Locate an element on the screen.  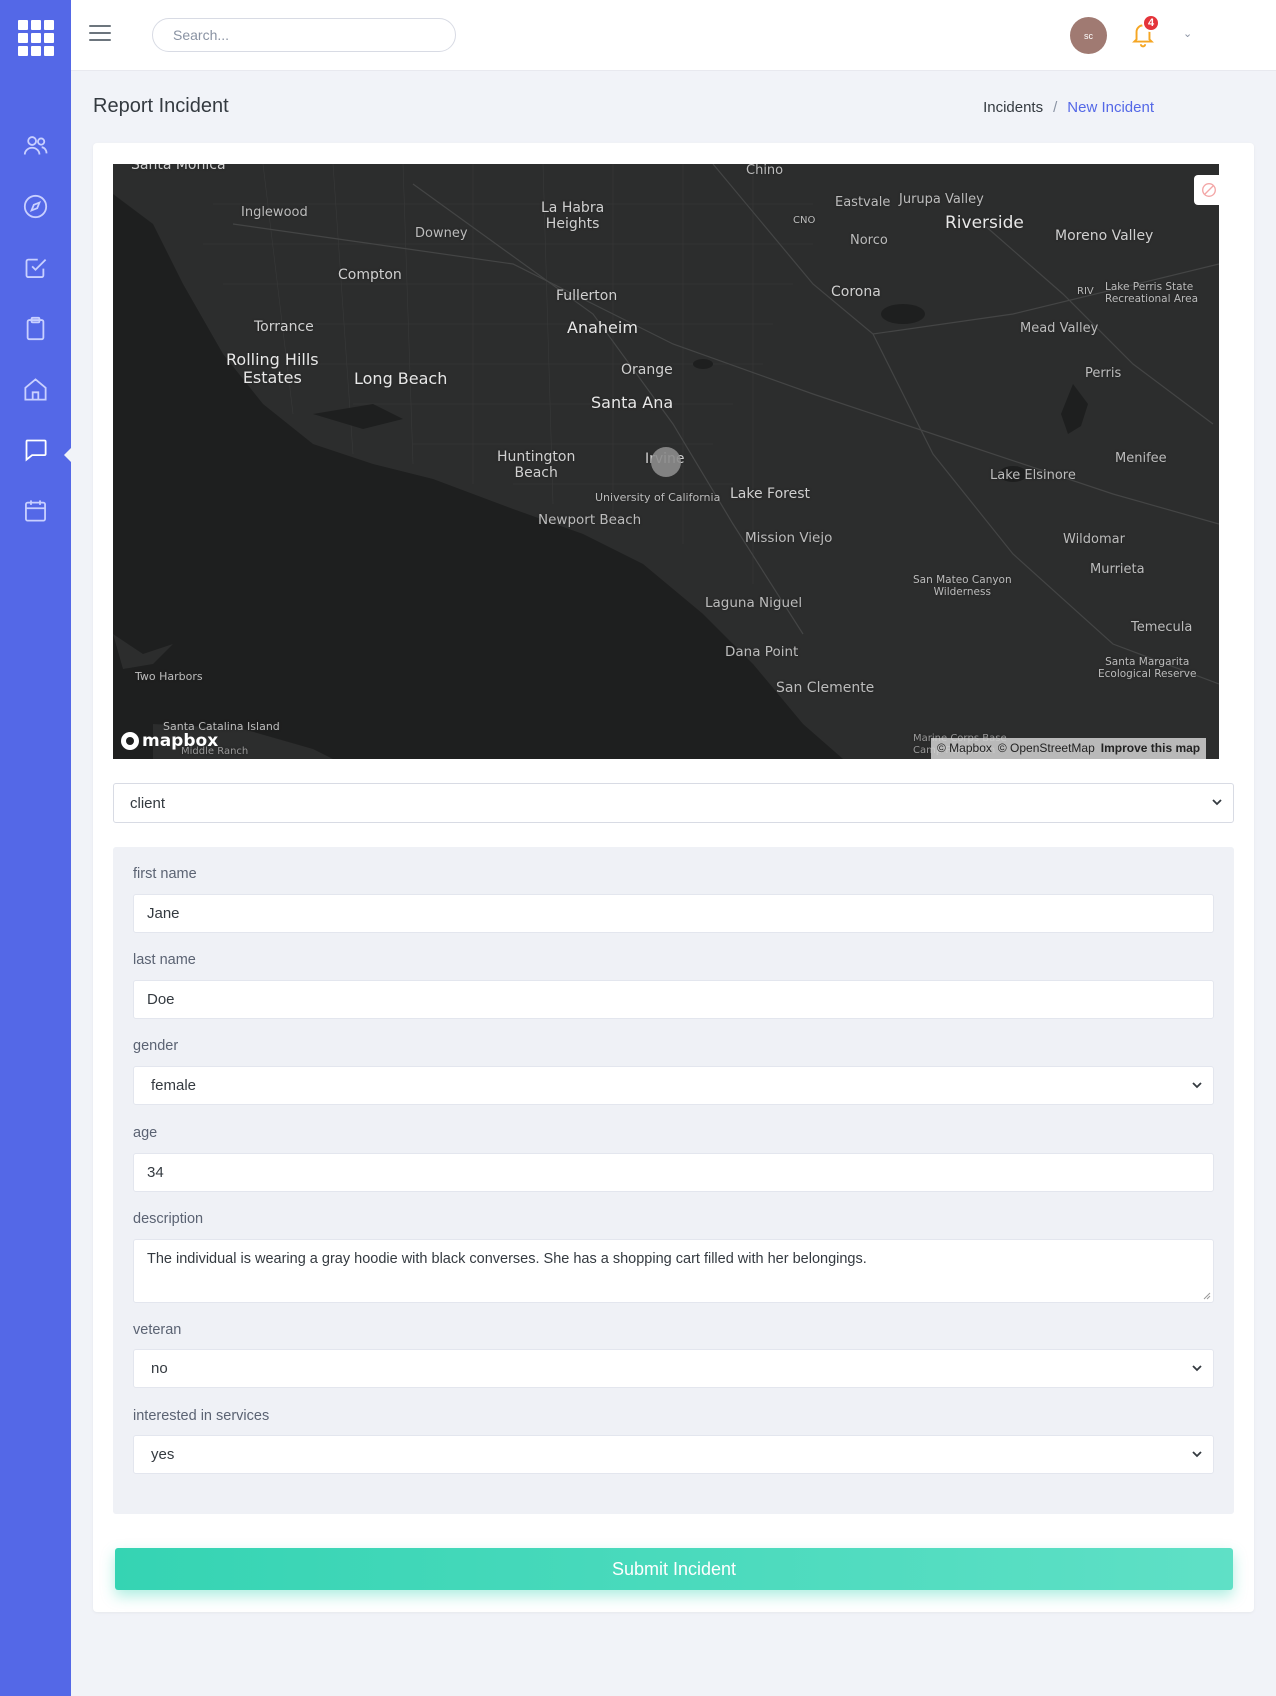
map-label: Torrance is located at coordinates (284, 327).